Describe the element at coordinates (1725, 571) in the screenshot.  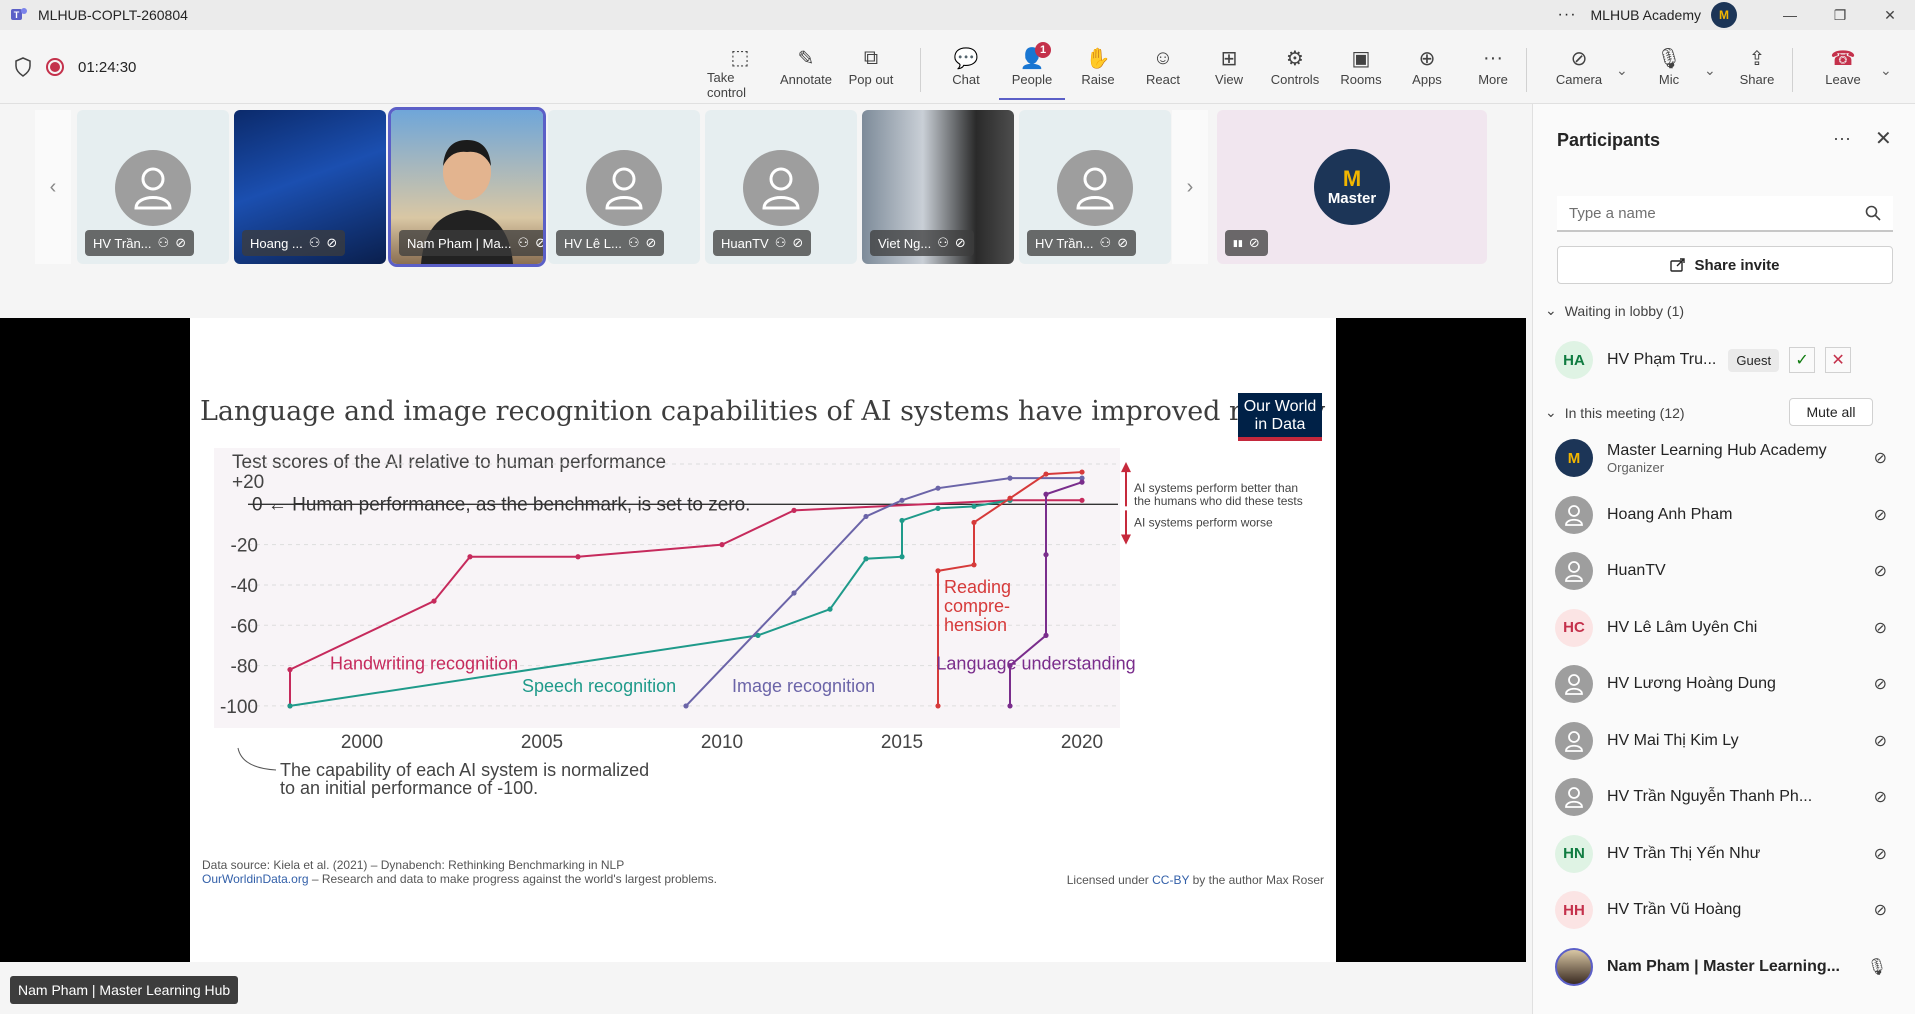
I see `participant-row: HuanTV ⊘` at that location.